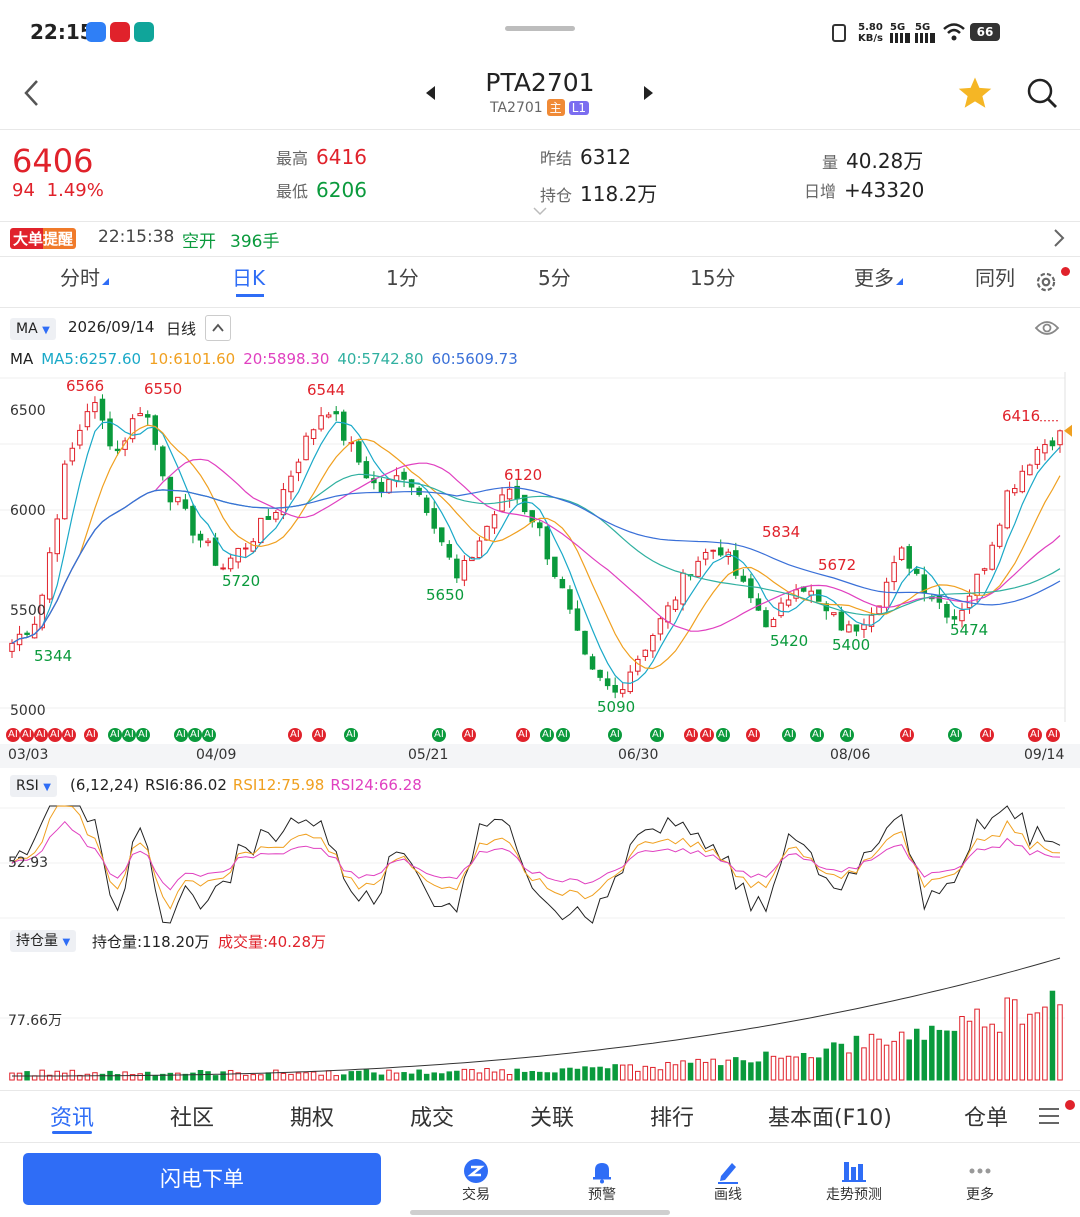 The width and height of the screenshot is (1080, 1217). I want to click on bottom-tab-7: 仓单, so click(986, 1116).